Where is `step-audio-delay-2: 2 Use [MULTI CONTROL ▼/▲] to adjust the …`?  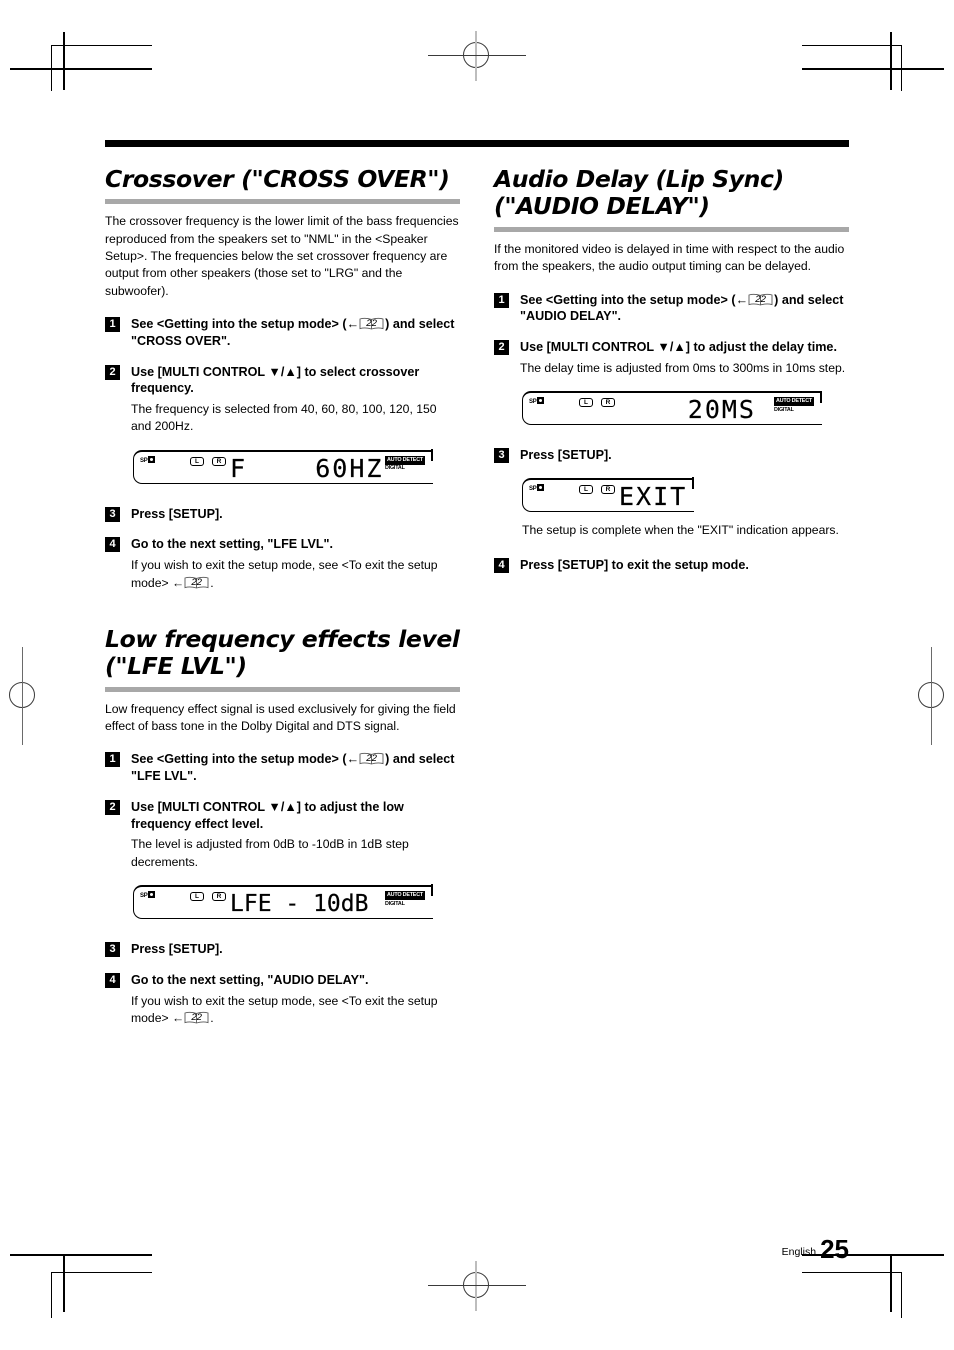 step-audio-delay-2: 2 Use [MULTI CONTROL ▼/▲] to adjust the … is located at coordinates (671, 358).